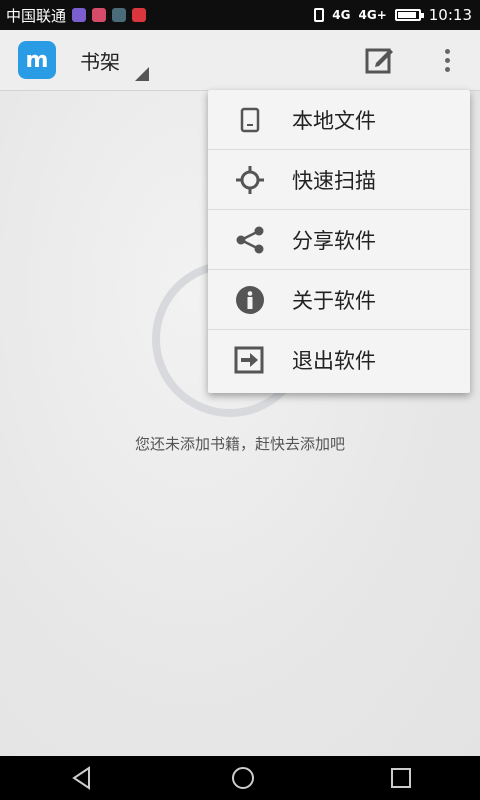 The height and width of the screenshot is (800, 480). I want to click on menu-item-share: 分享软件, so click(339, 240).